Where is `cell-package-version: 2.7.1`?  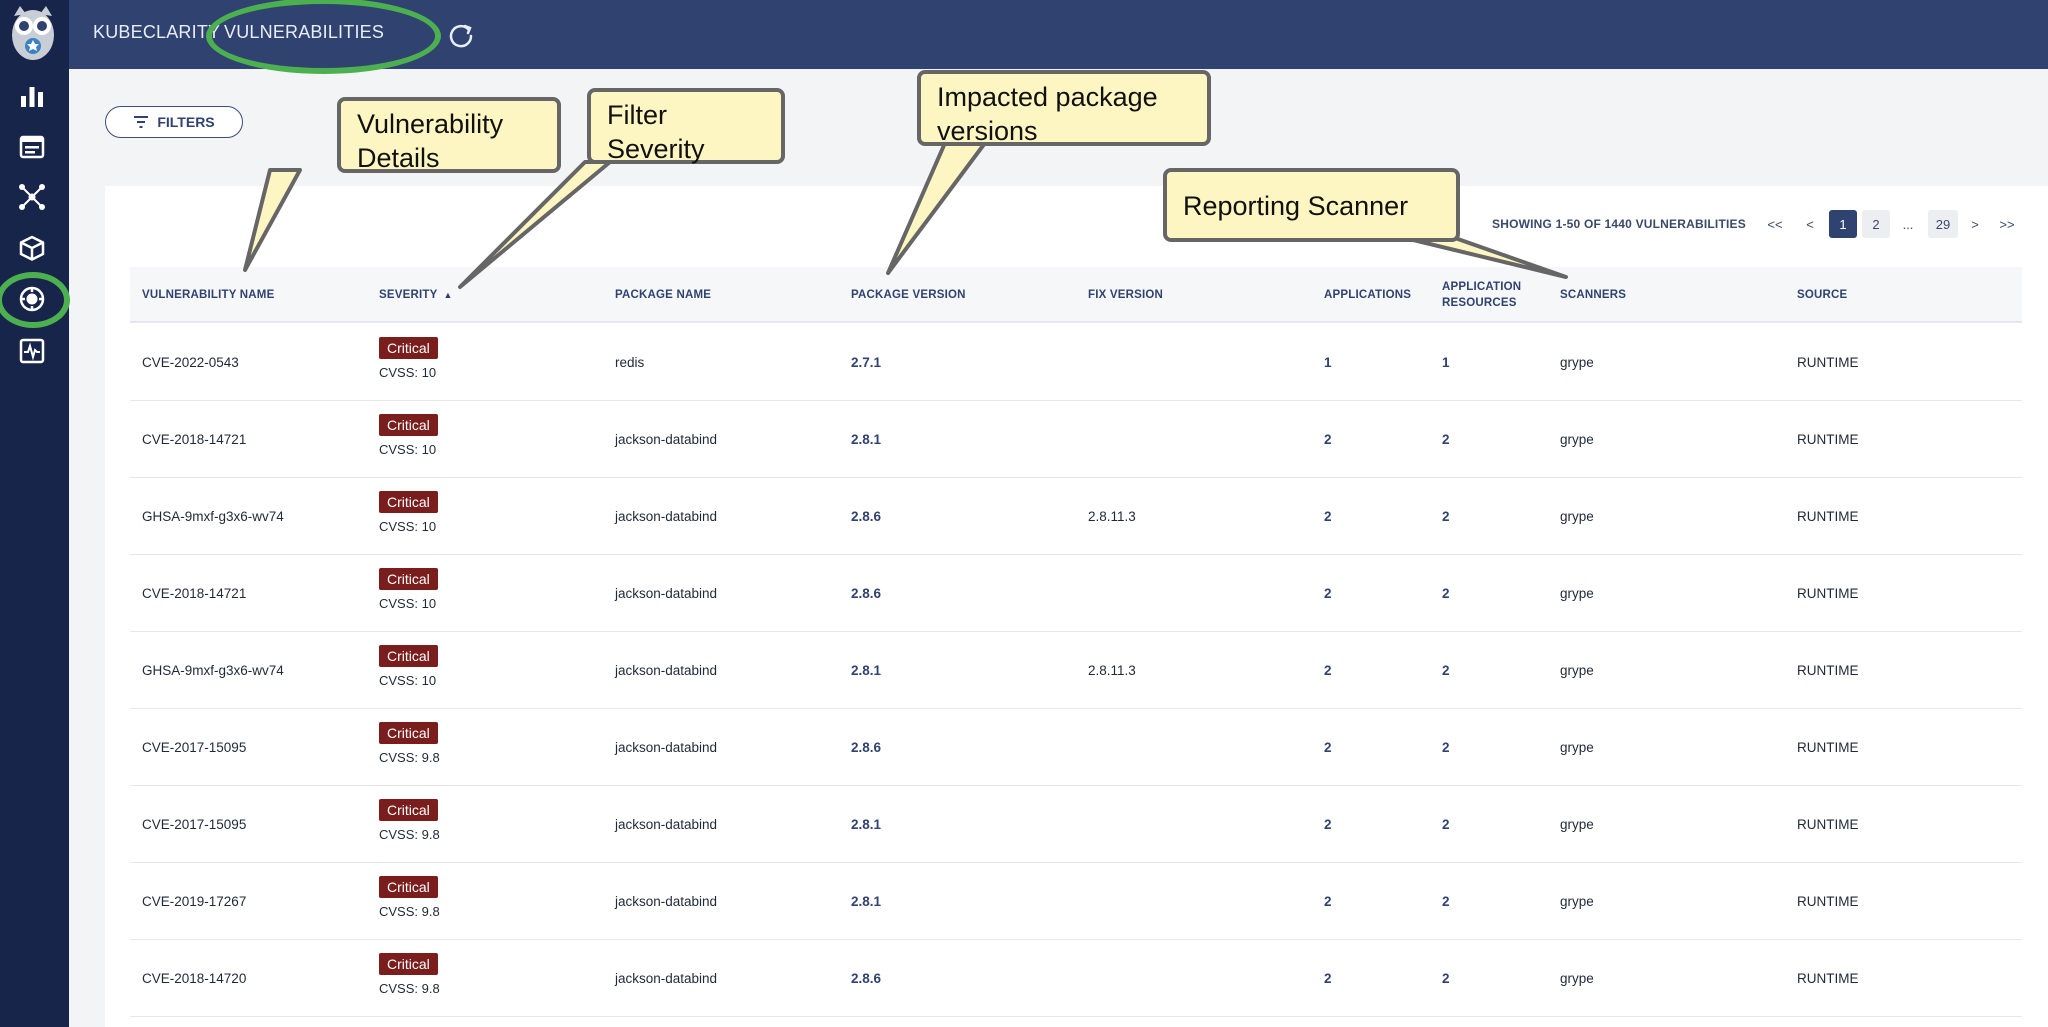
cell-package-version: 2.7.1 is located at coordinates (866, 362).